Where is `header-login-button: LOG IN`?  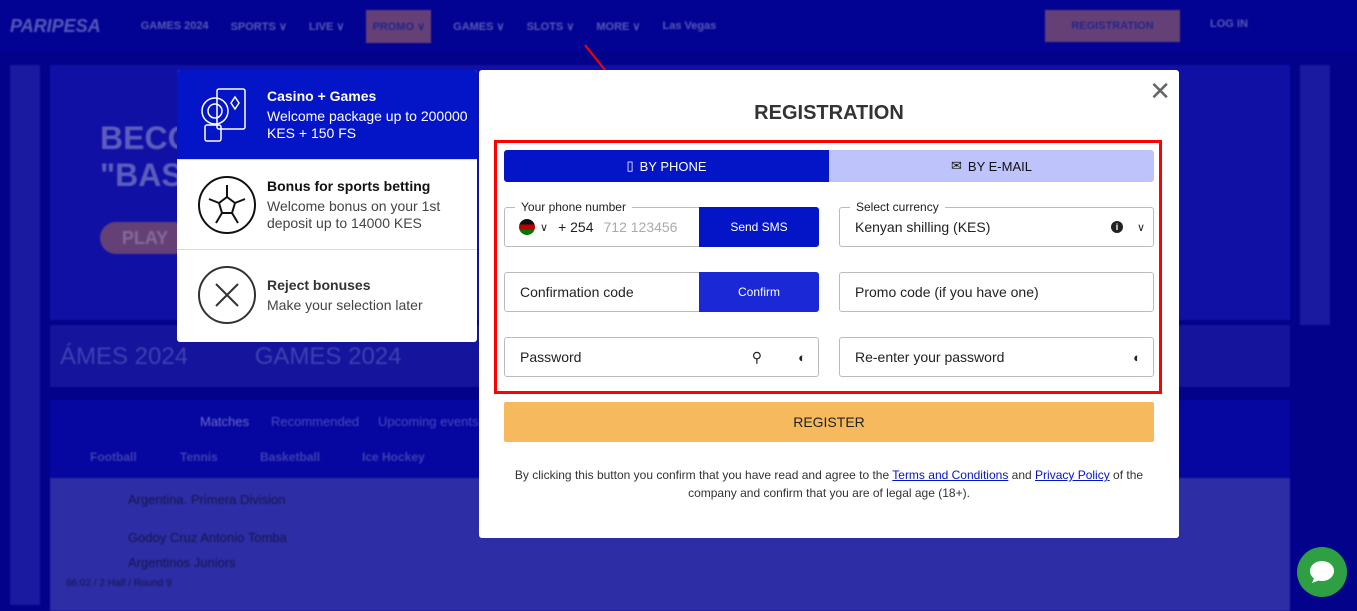
header-login-button: LOG IN is located at coordinates (1229, 24).